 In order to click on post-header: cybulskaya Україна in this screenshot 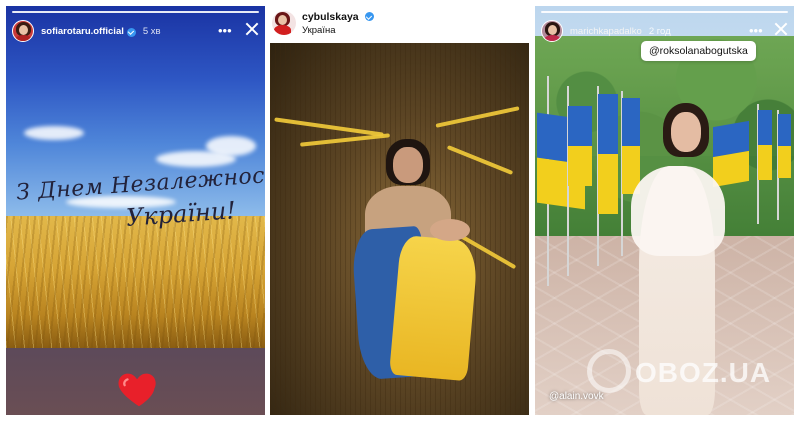, I will do `click(399, 24)`.